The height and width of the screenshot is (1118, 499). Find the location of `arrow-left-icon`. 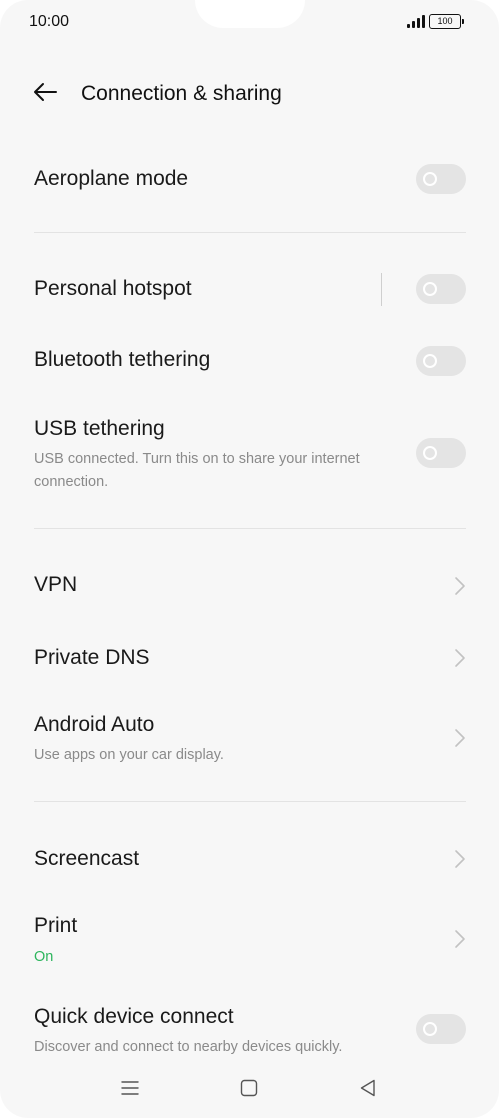

arrow-left-icon is located at coordinates (45, 92).